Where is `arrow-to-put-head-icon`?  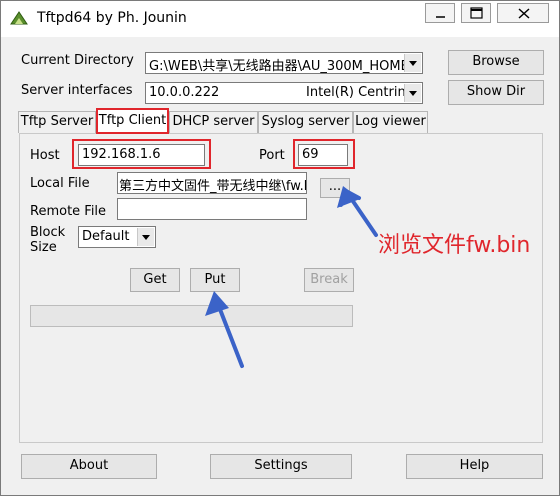 arrow-to-put-head-icon is located at coordinates (217, 303).